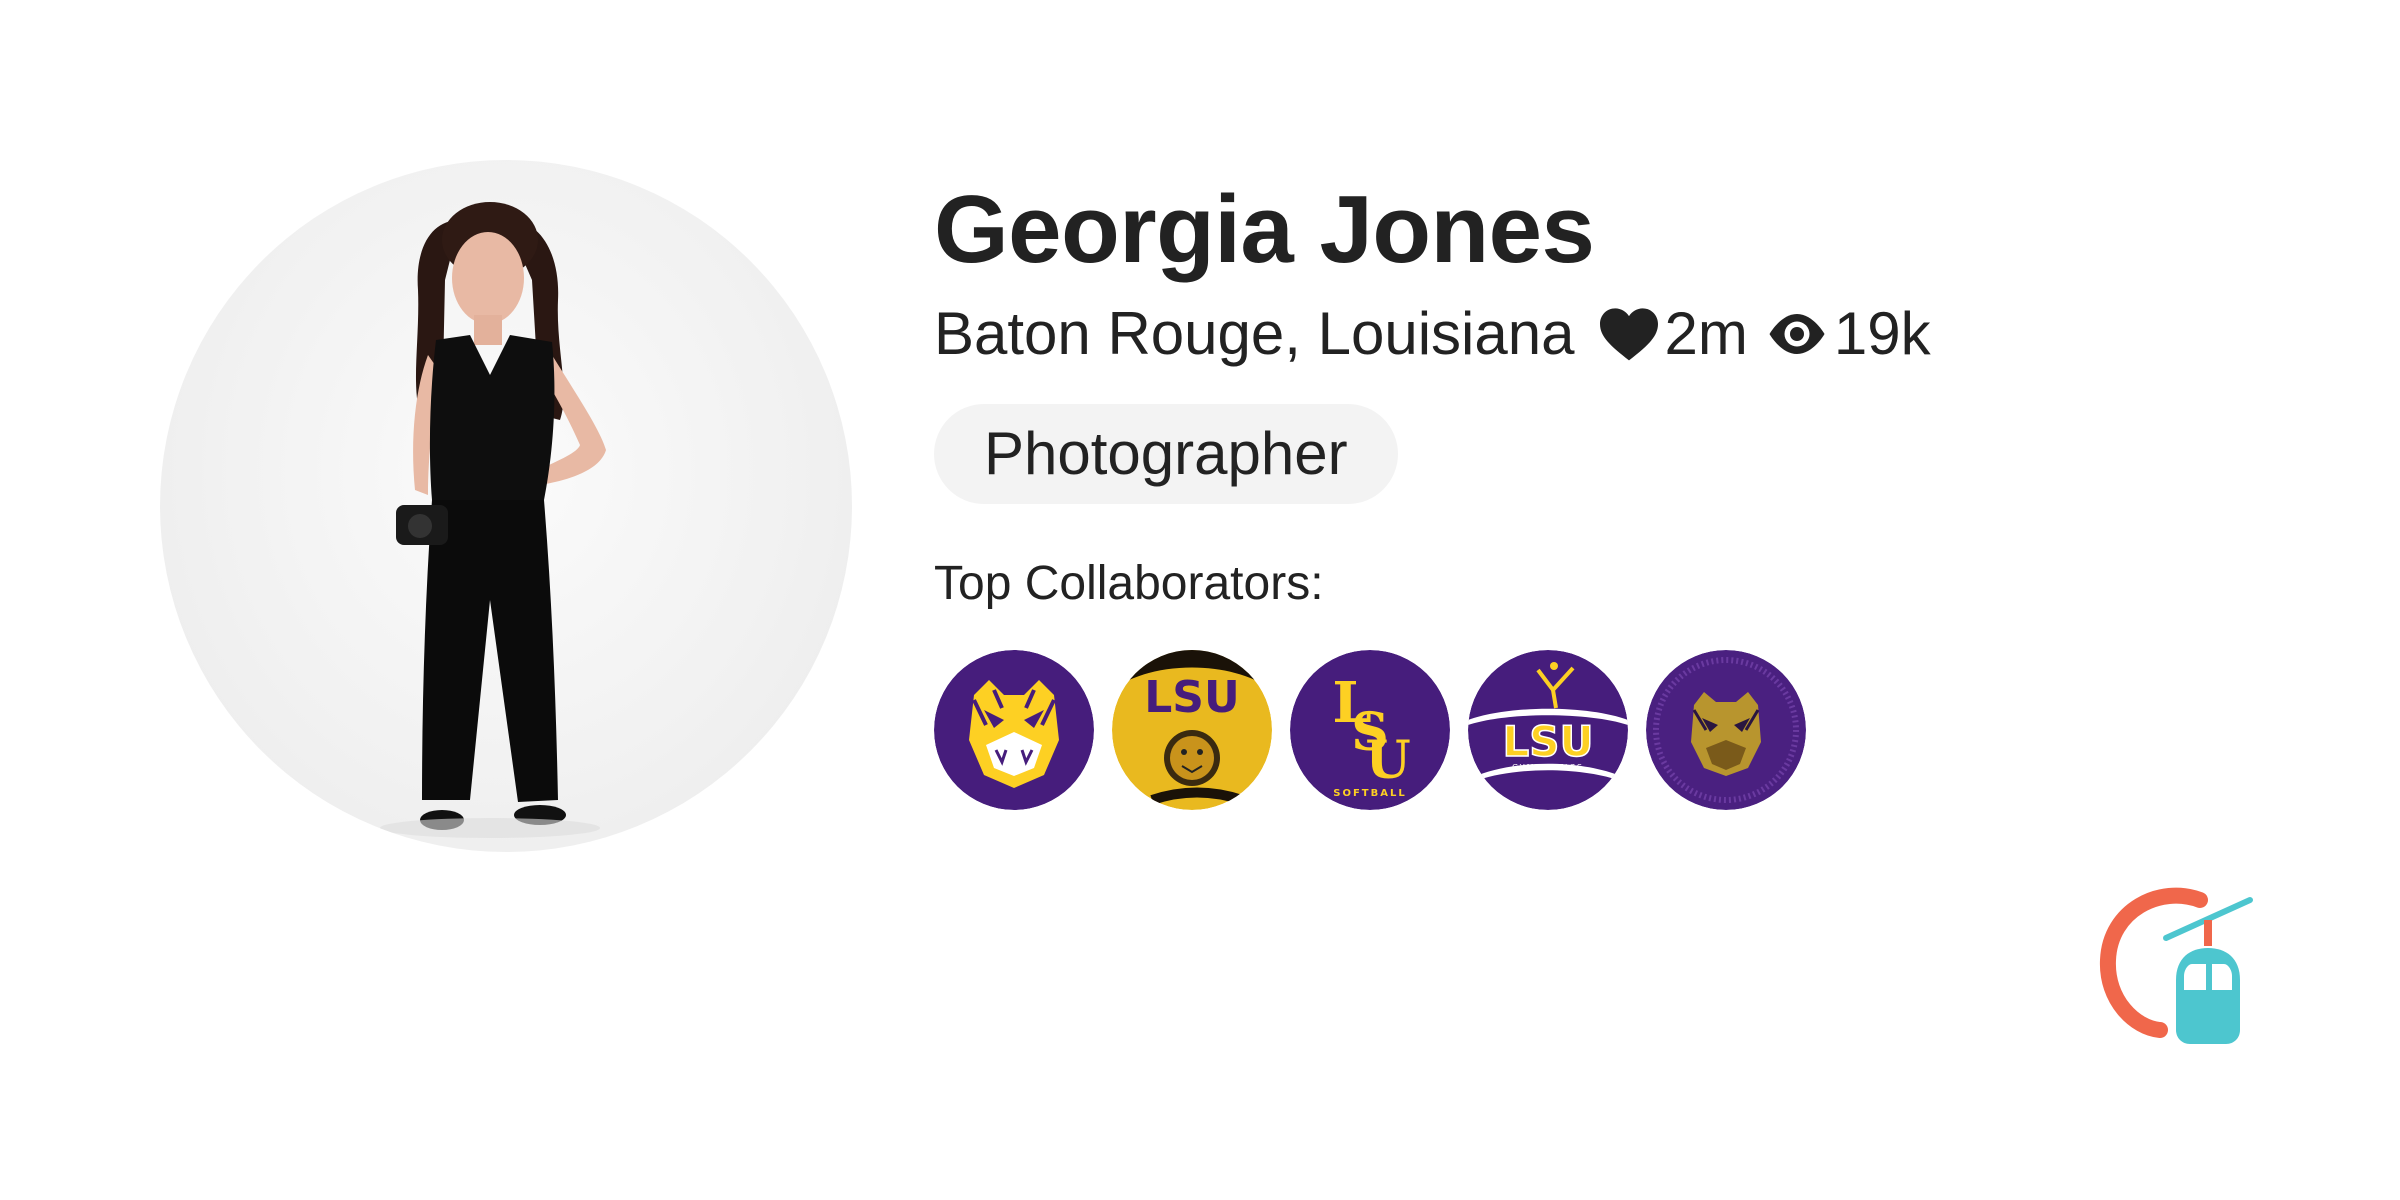 This screenshot has width=2400, height=1200. I want to click on likes-stat: 2m, so click(1672, 334).